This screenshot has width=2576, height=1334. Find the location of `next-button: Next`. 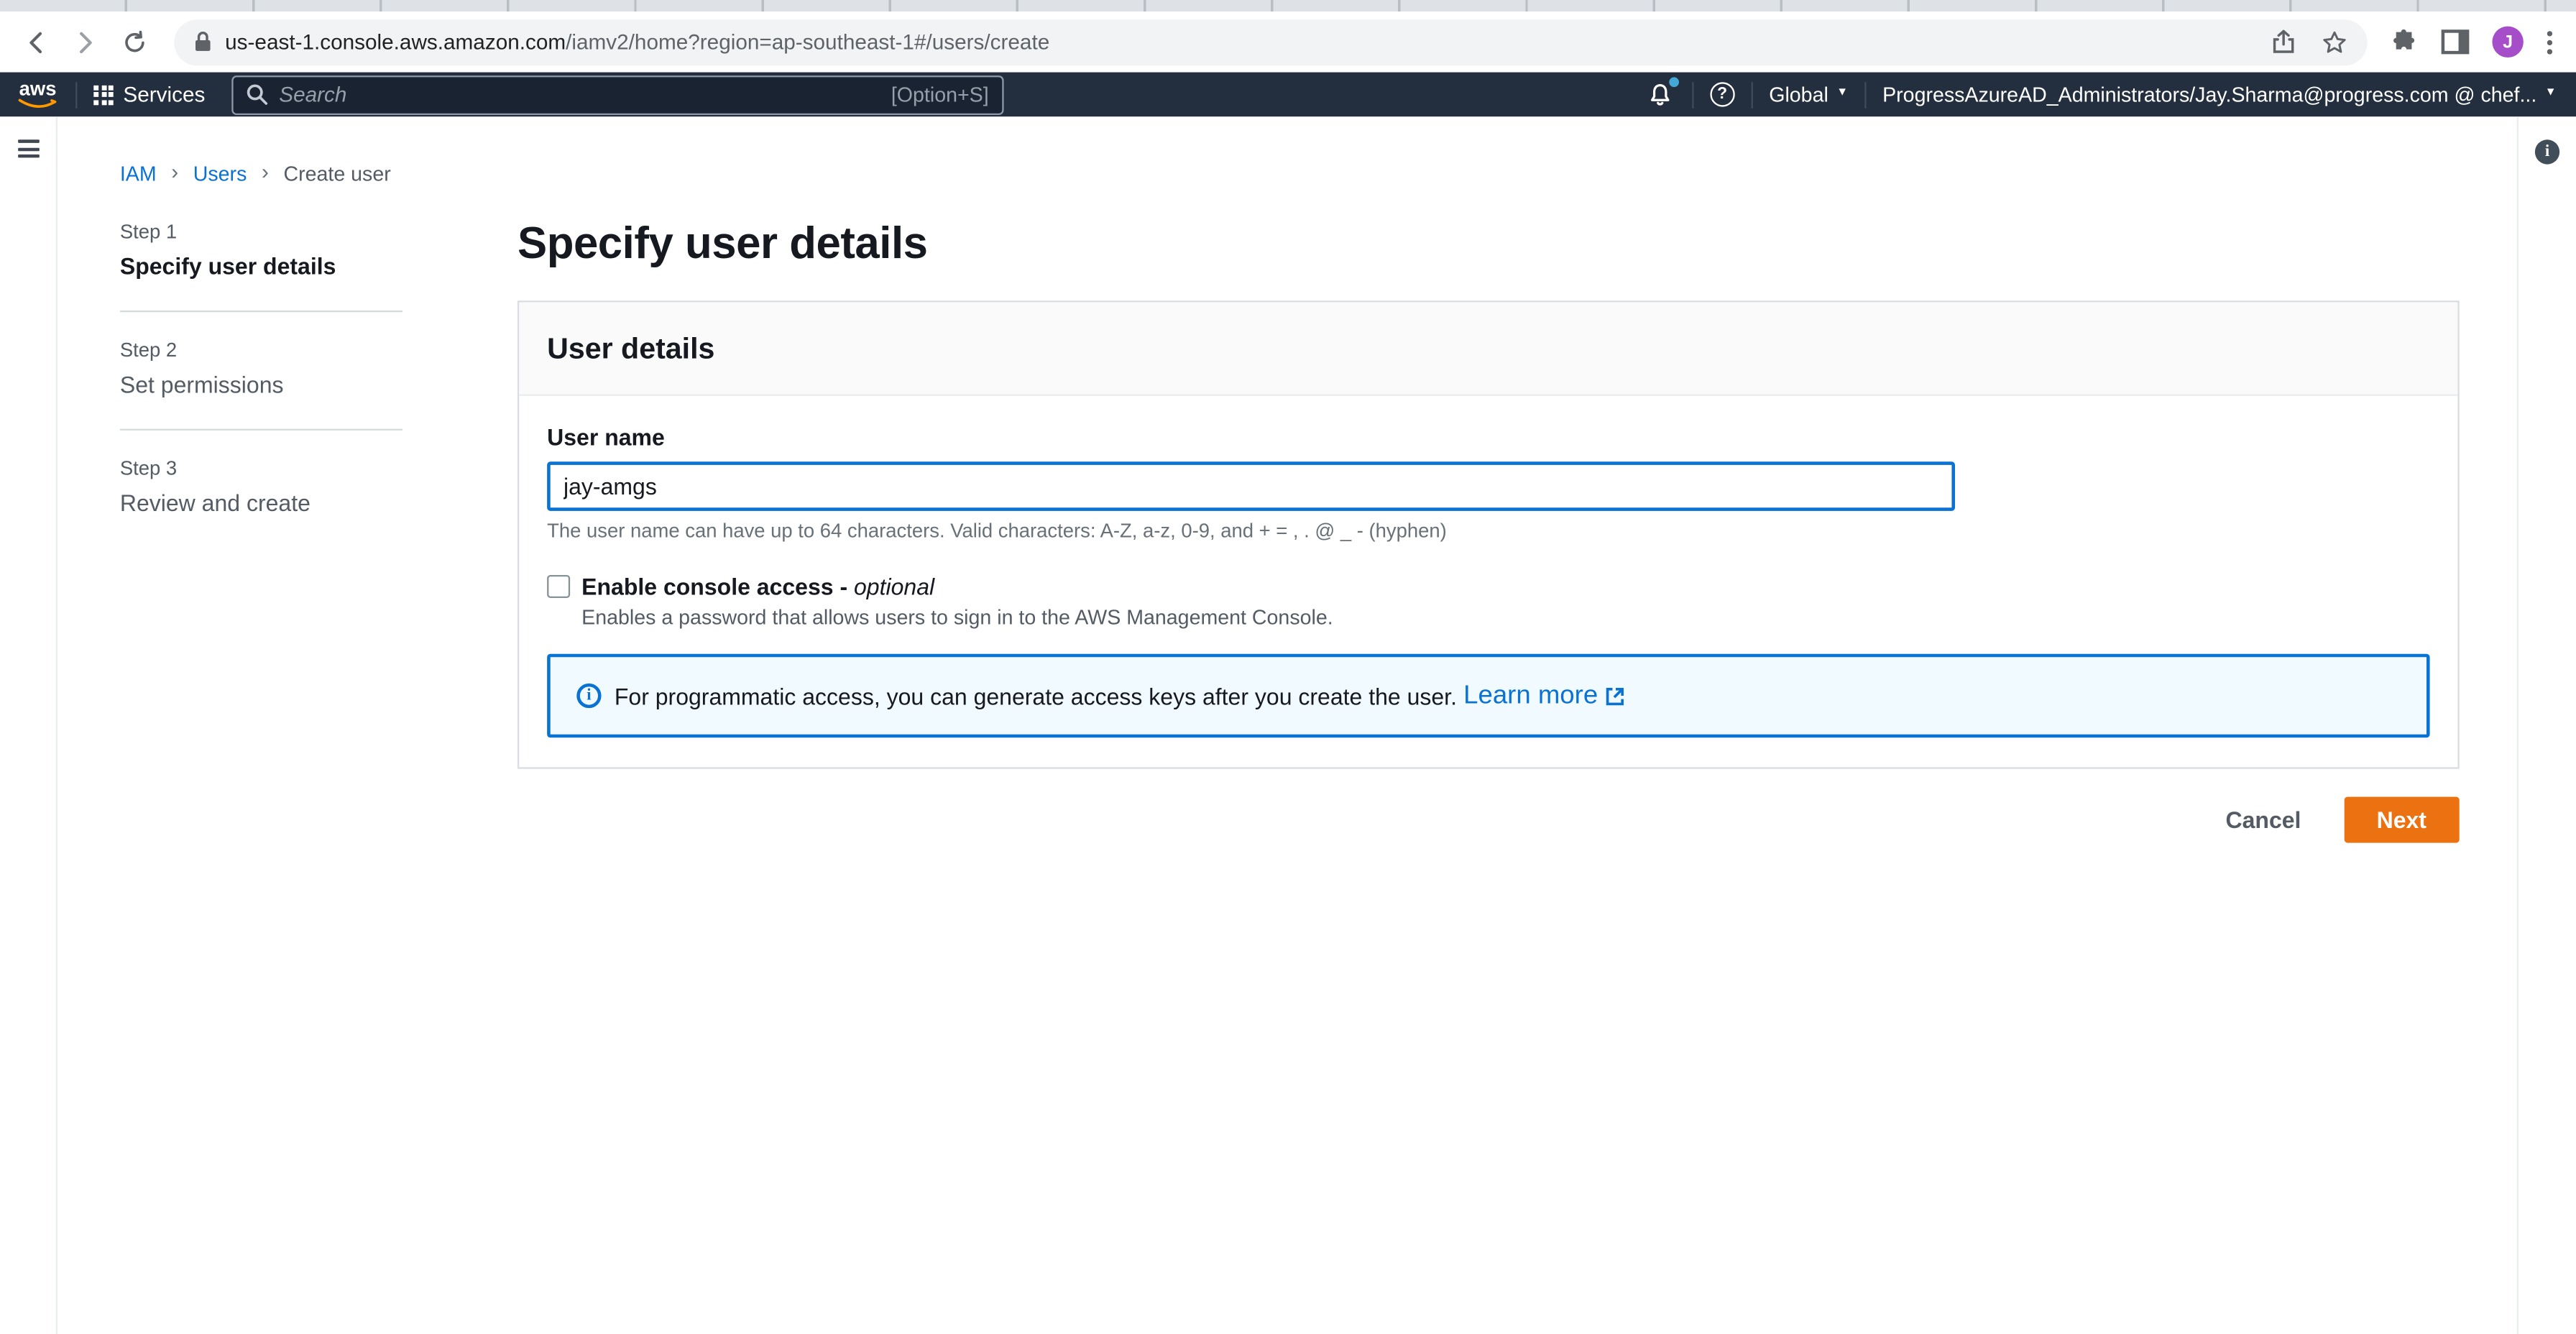

next-button: Next is located at coordinates (2401, 819).